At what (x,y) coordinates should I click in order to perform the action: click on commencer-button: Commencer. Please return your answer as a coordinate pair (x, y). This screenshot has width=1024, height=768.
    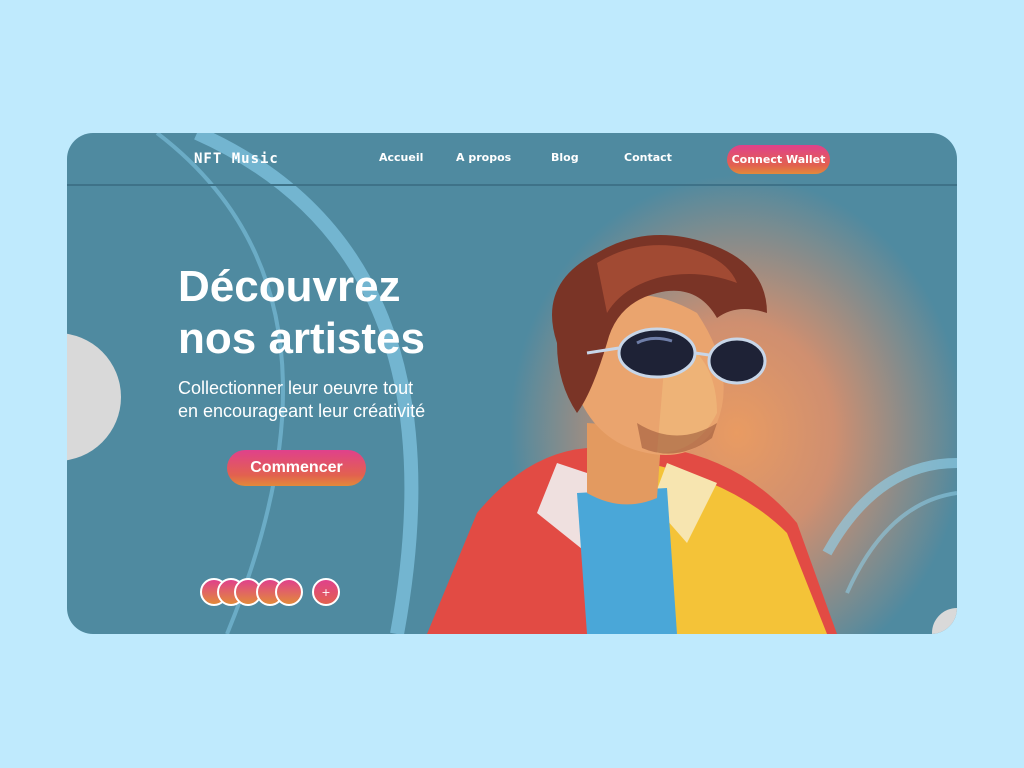
    Looking at the image, I should click on (296, 468).